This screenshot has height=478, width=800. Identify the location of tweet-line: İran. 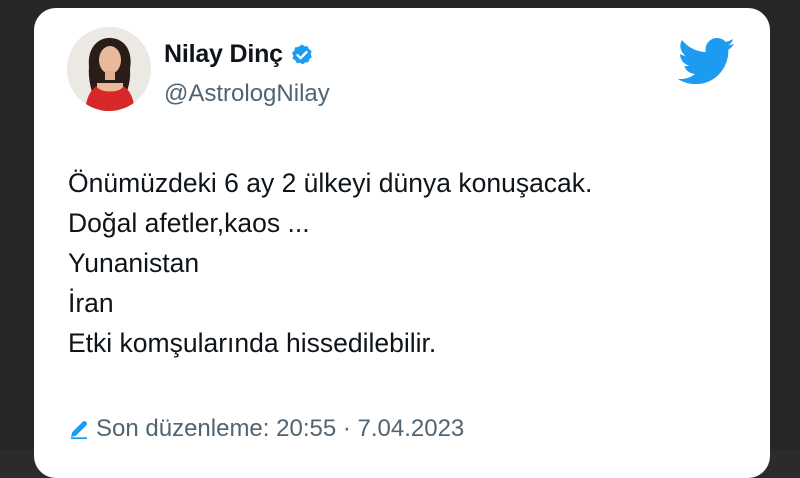
(91, 303).